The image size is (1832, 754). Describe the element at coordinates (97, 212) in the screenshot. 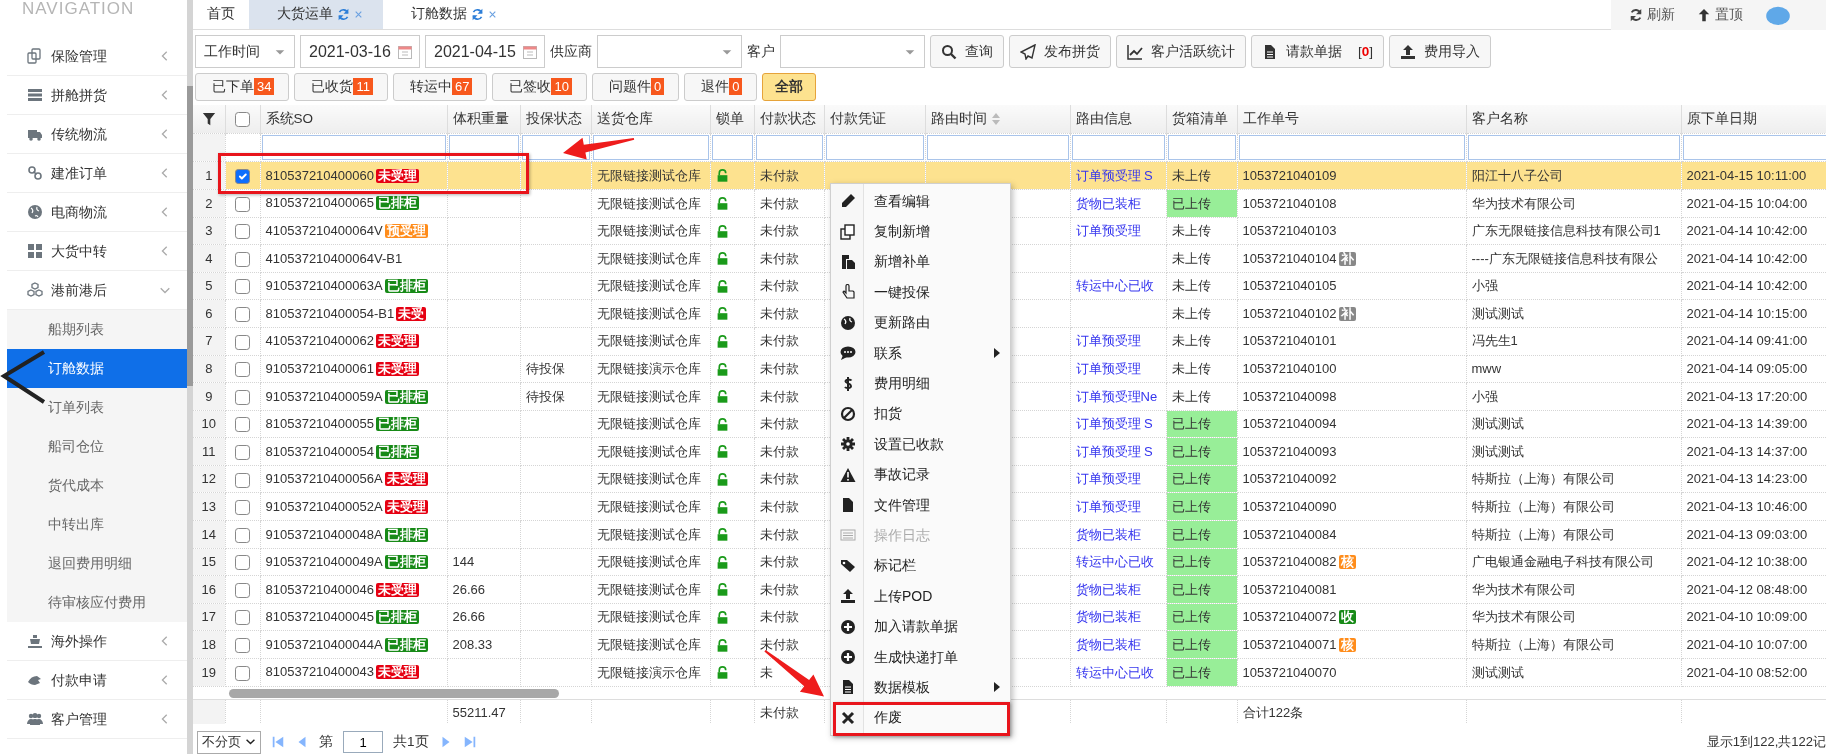

I see `sidebar-item: 电商物流` at that location.